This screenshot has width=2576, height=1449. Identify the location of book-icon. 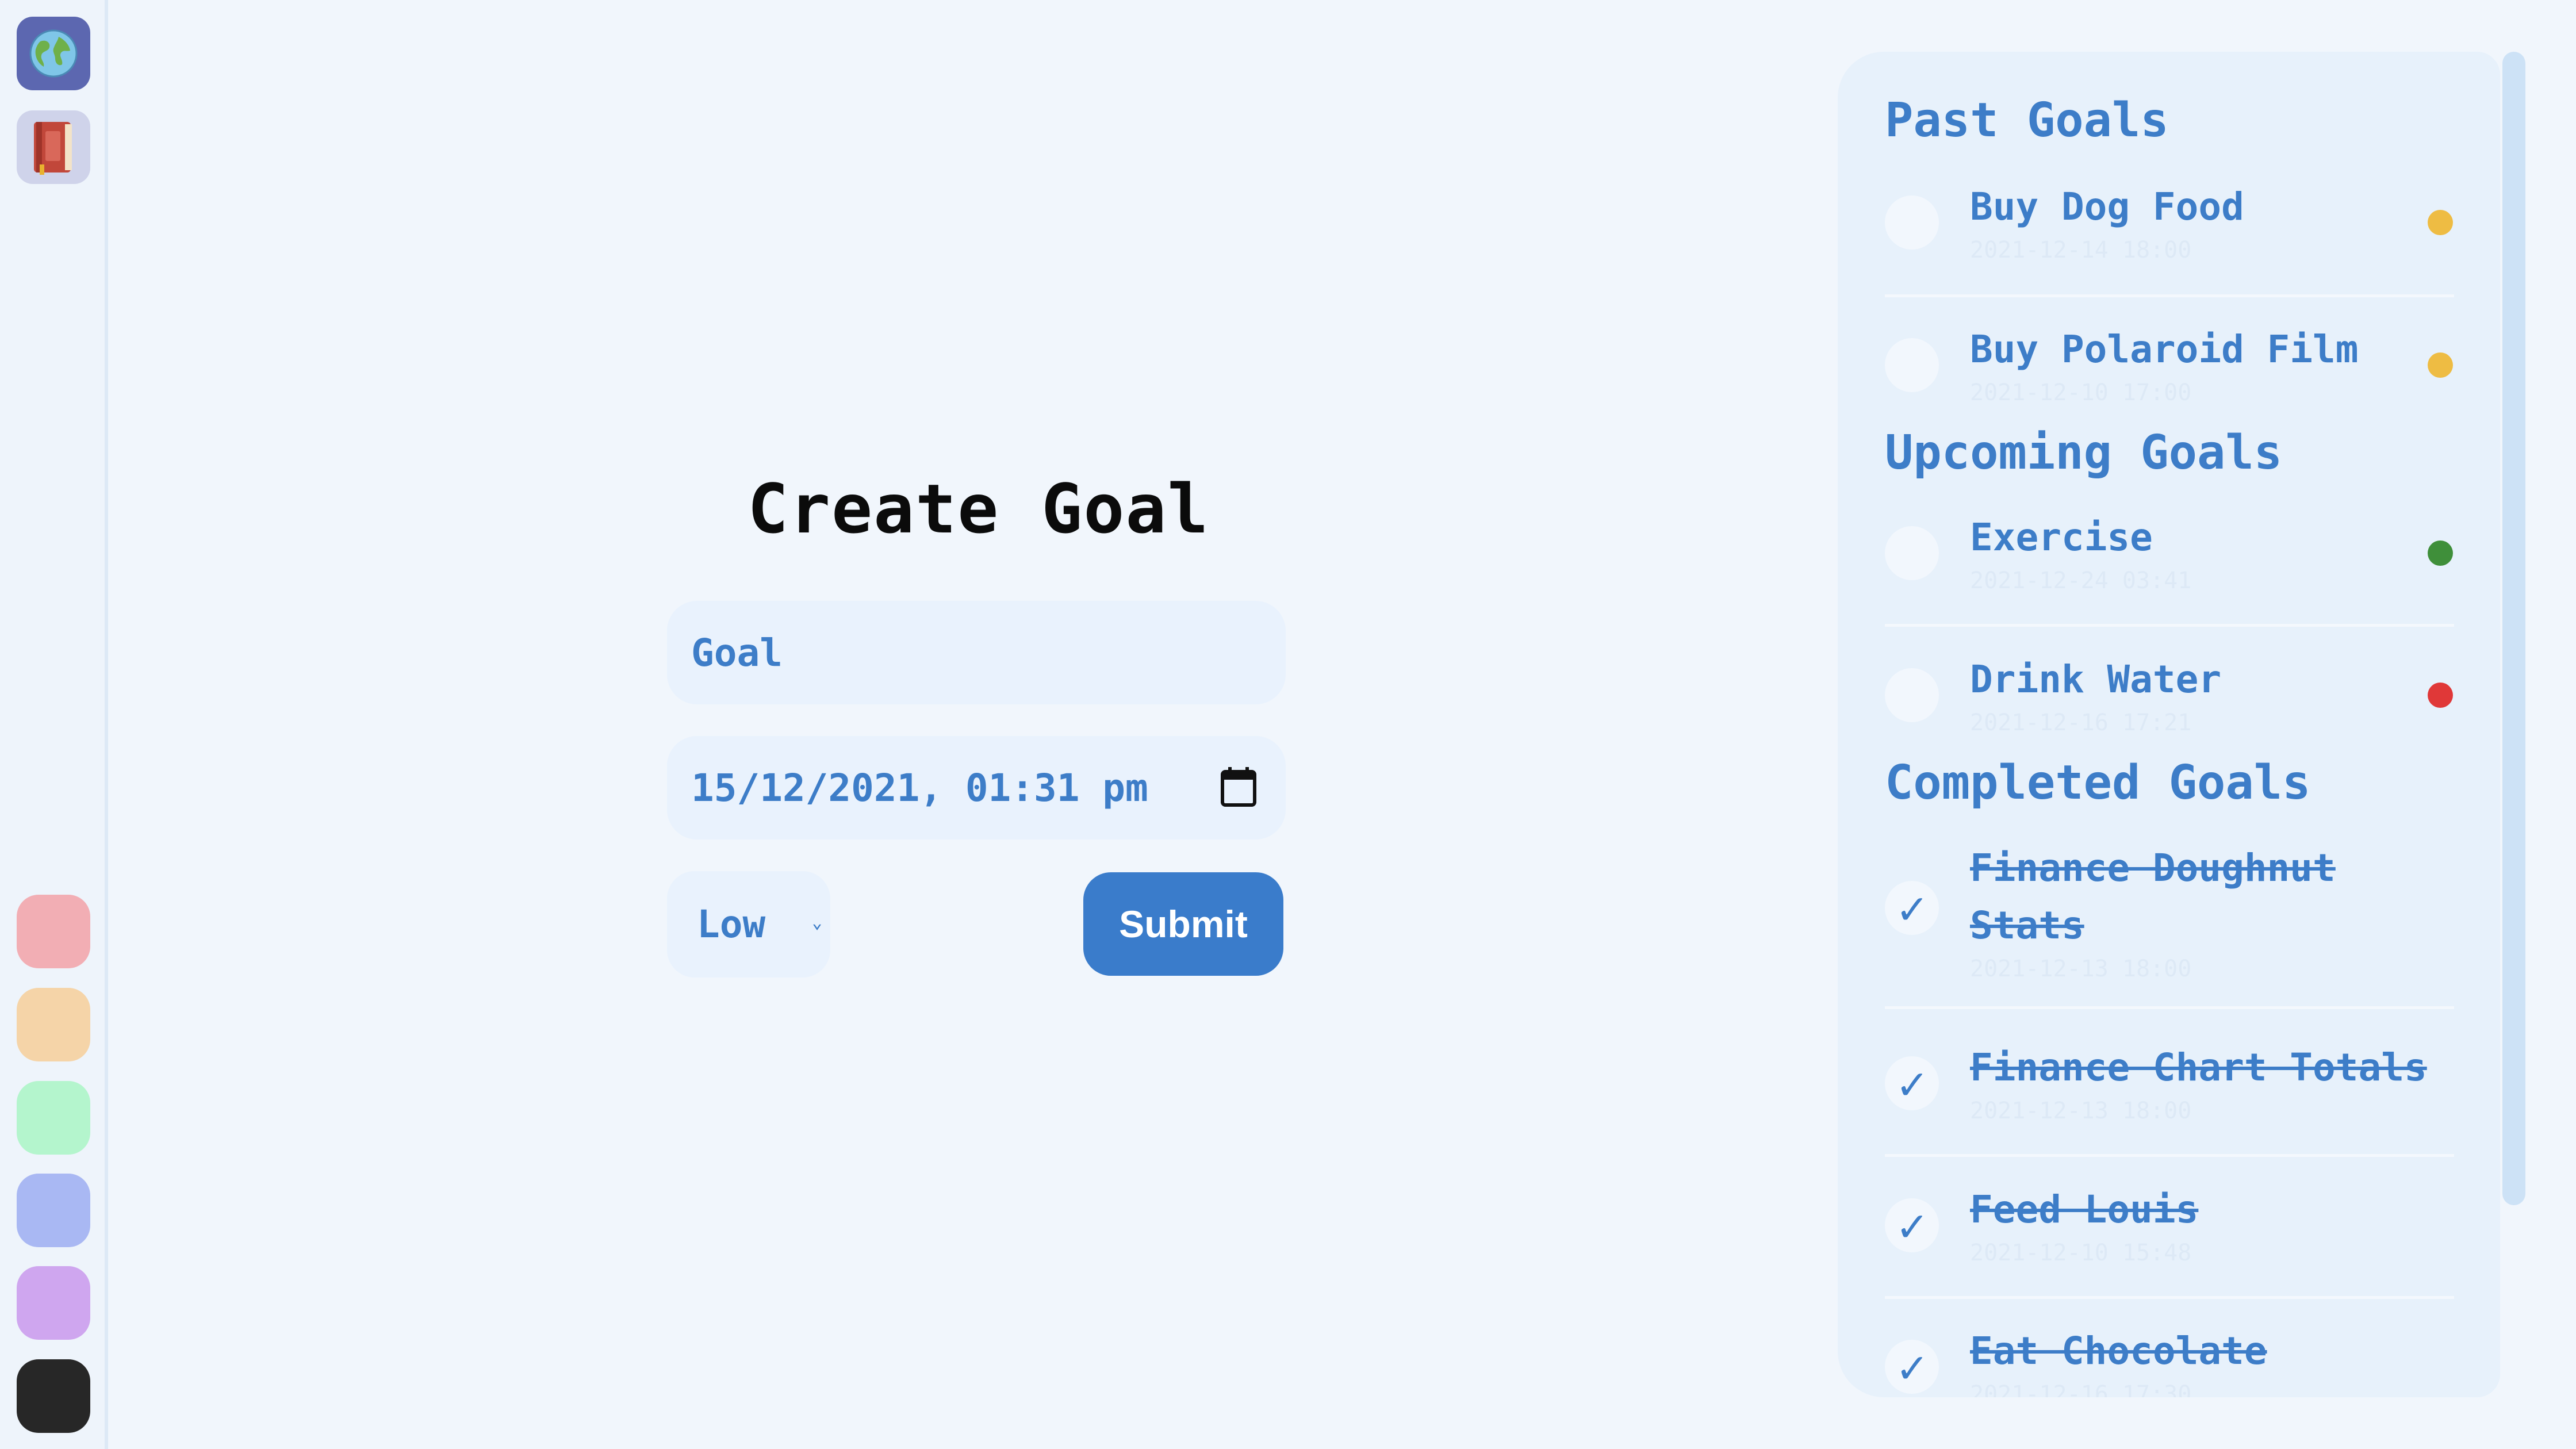
(53, 148).